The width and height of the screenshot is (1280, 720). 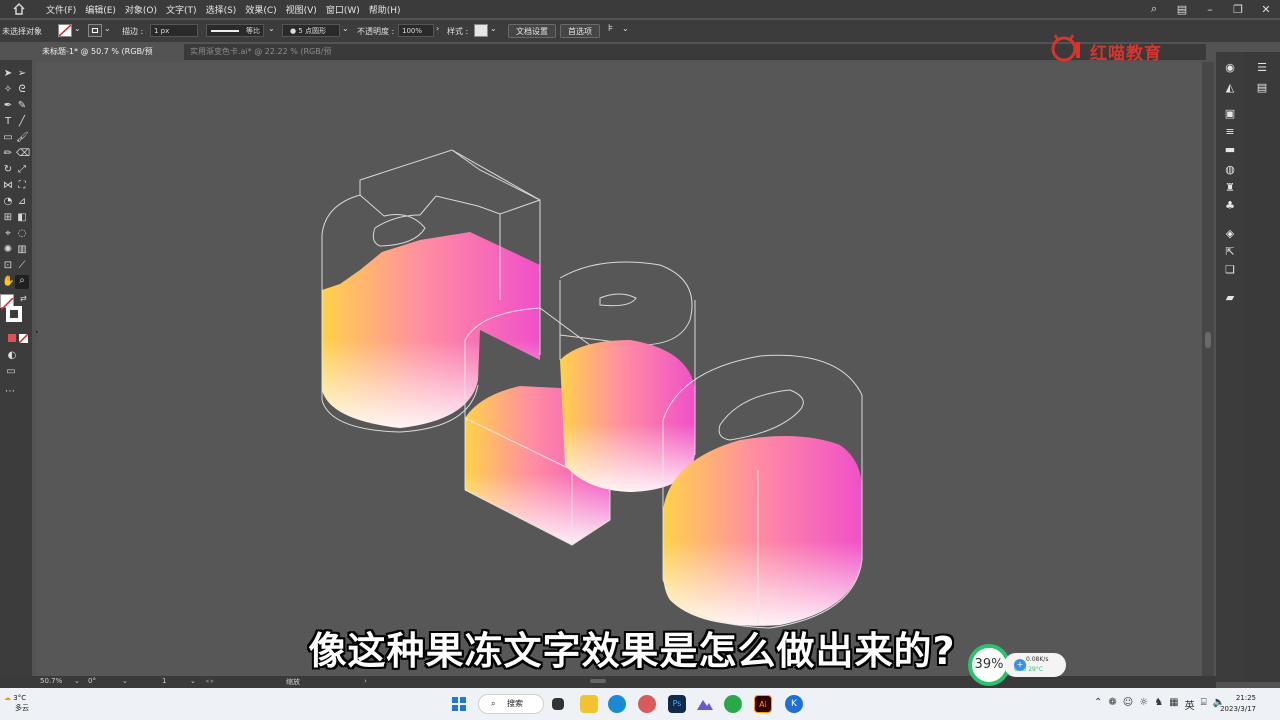 What do you see at coordinates (677, 704) in the screenshot?
I see `photoshop-icon: Ps` at bounding box center [677, 704].